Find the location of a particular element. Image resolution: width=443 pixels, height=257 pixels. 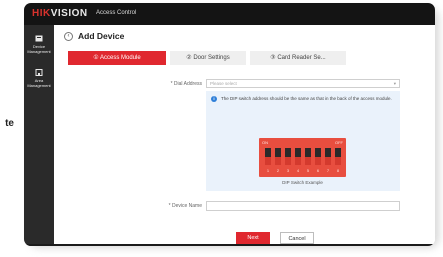

brand-logo-red: HIK is located at coordinates (41, 13).